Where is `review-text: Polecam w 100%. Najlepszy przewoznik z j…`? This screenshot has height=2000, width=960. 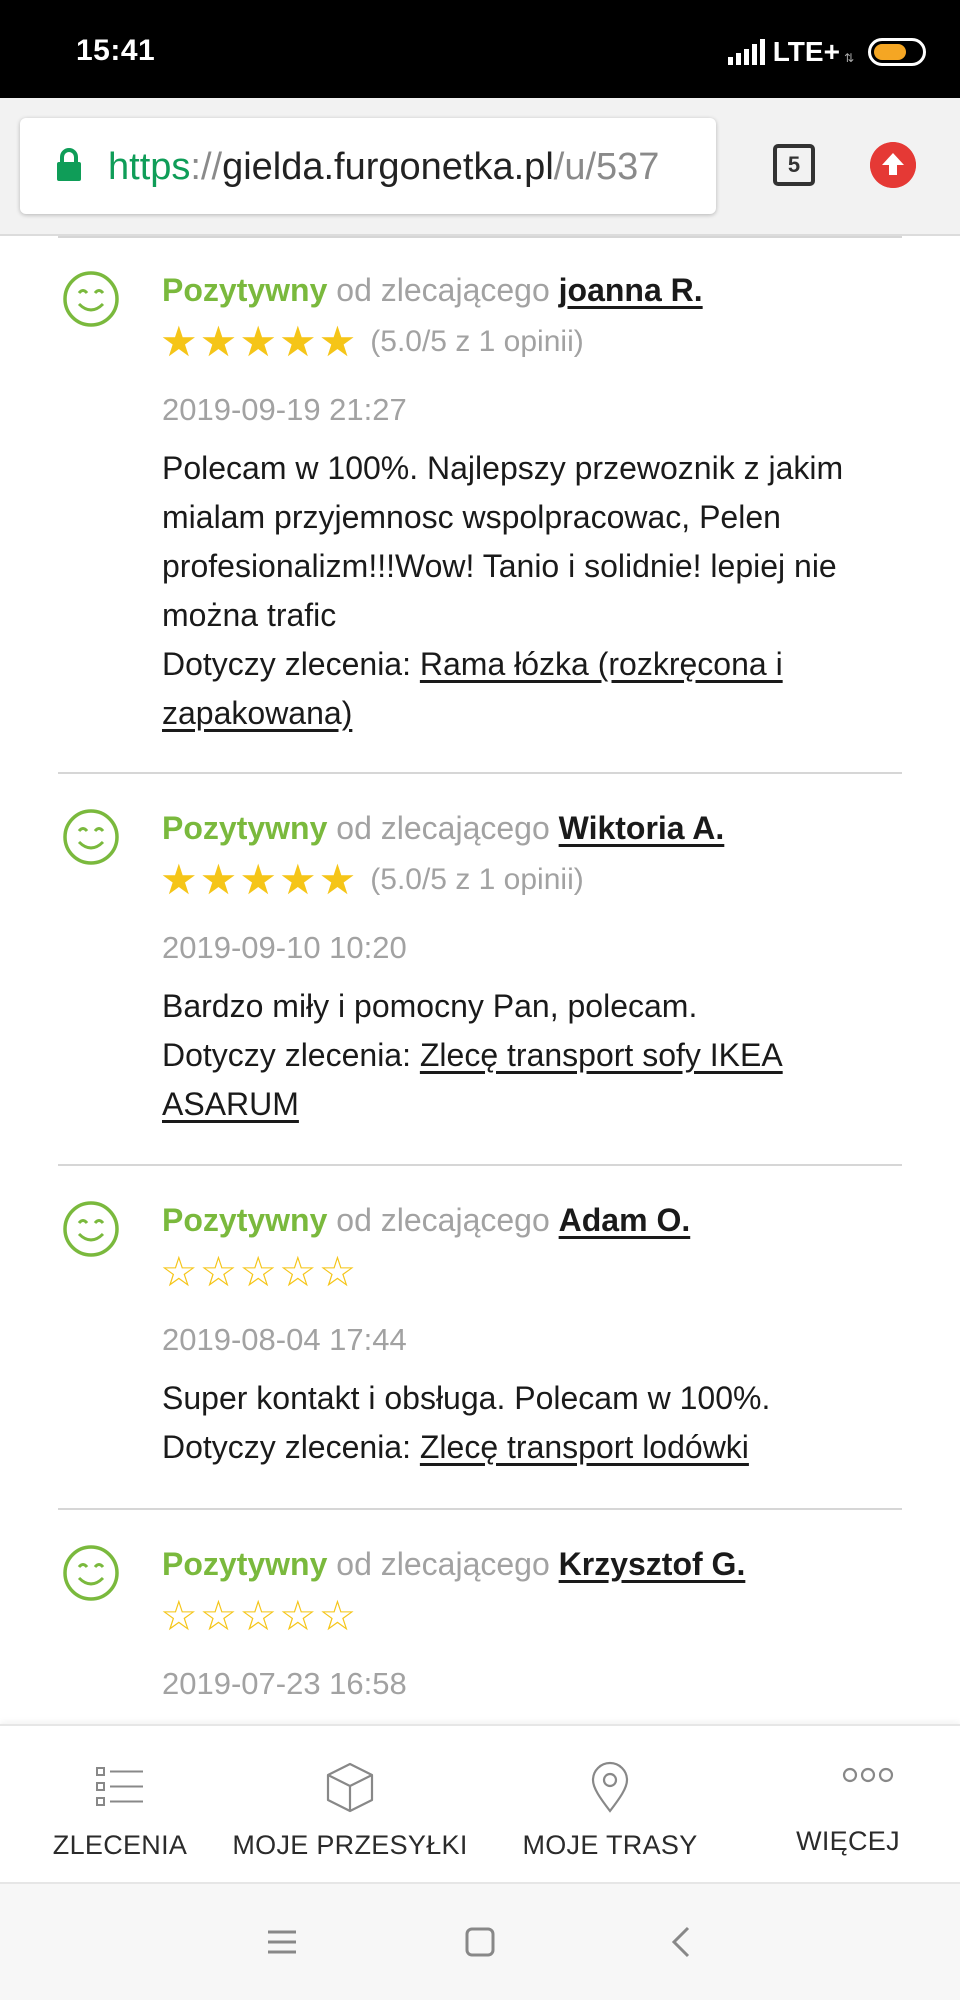 review-text: Polecam w 100%. Najlepszy przewoznik z j… is located at coordinates (503, 541).